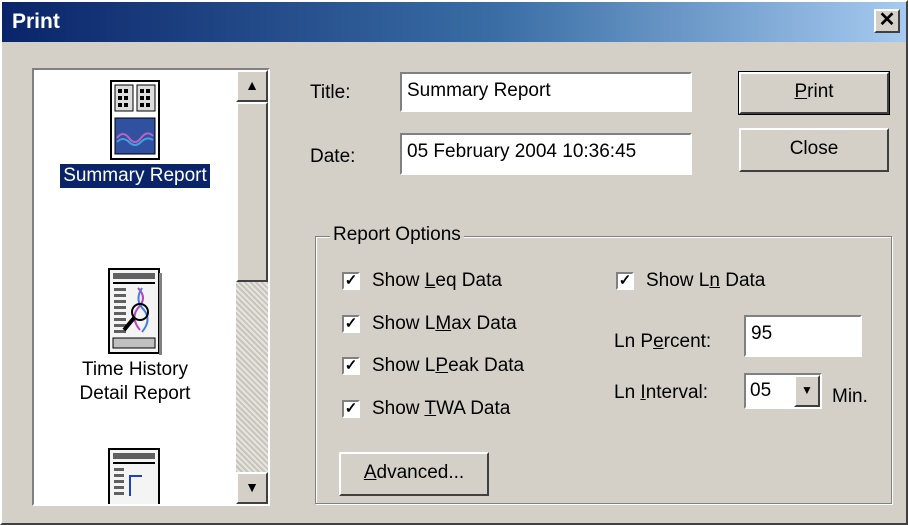 Image resolution: width=908 pixels, height=525 pixels. I want to click on arrow-down-icon: ▼, so click(252, 487).